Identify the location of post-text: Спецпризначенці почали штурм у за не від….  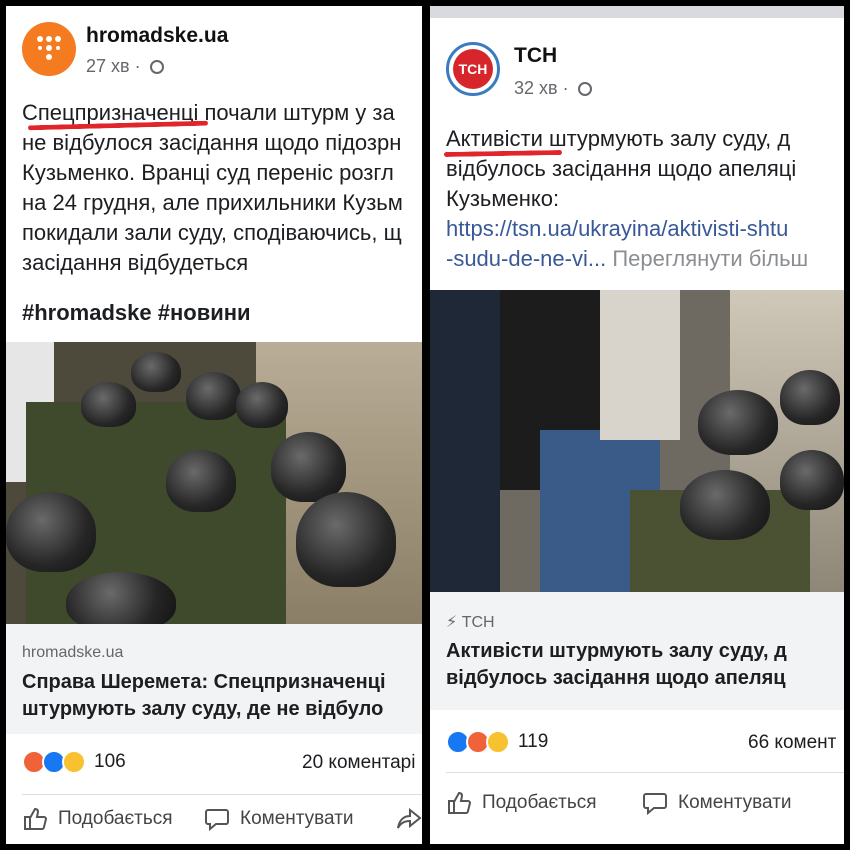
(212, 213).